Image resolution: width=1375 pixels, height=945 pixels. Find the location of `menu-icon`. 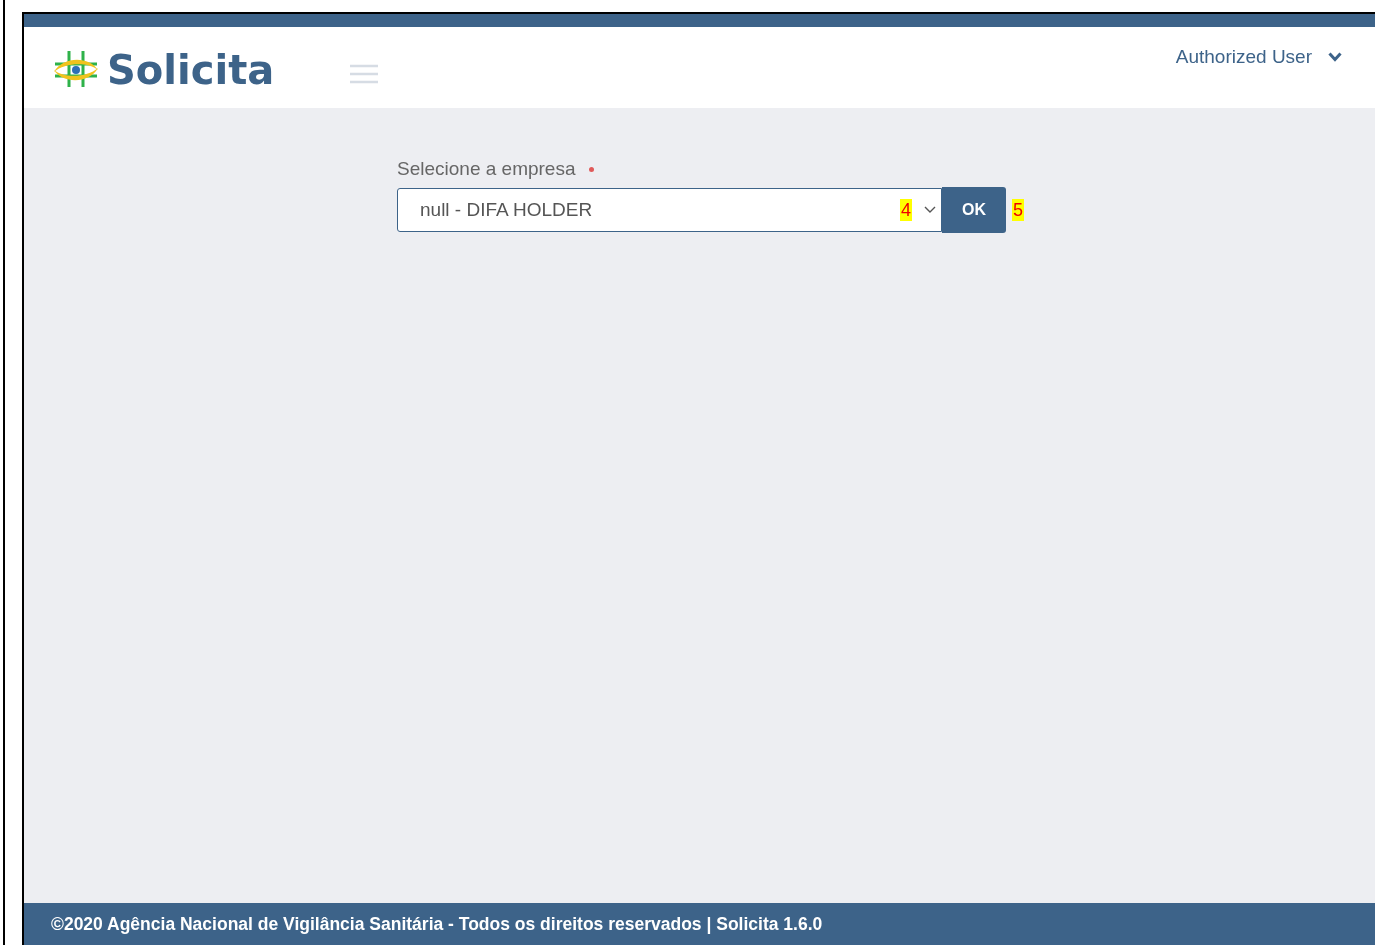

menu-icon is located at coordinates (364, 74).